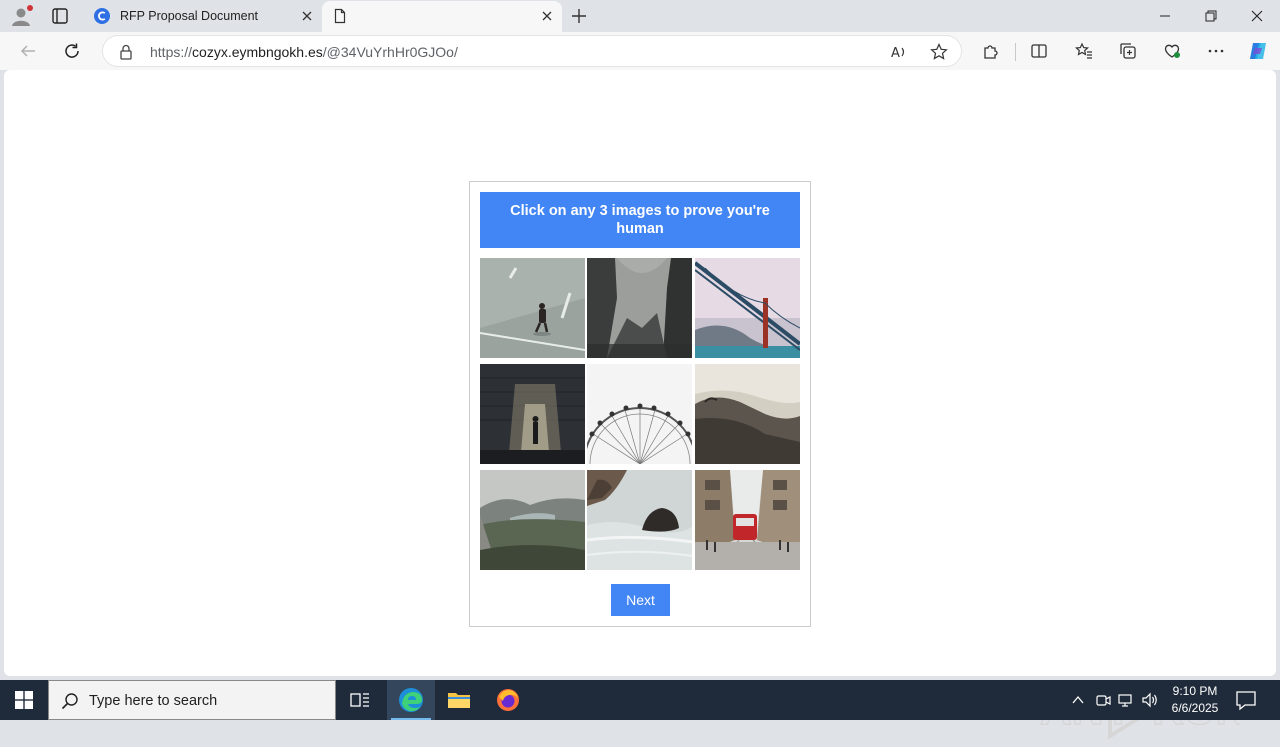  What do you see at coordinates (639, 308) in the screenshot?
I see `captcha-image-misty-mountains` at bounding box center [639, 308].